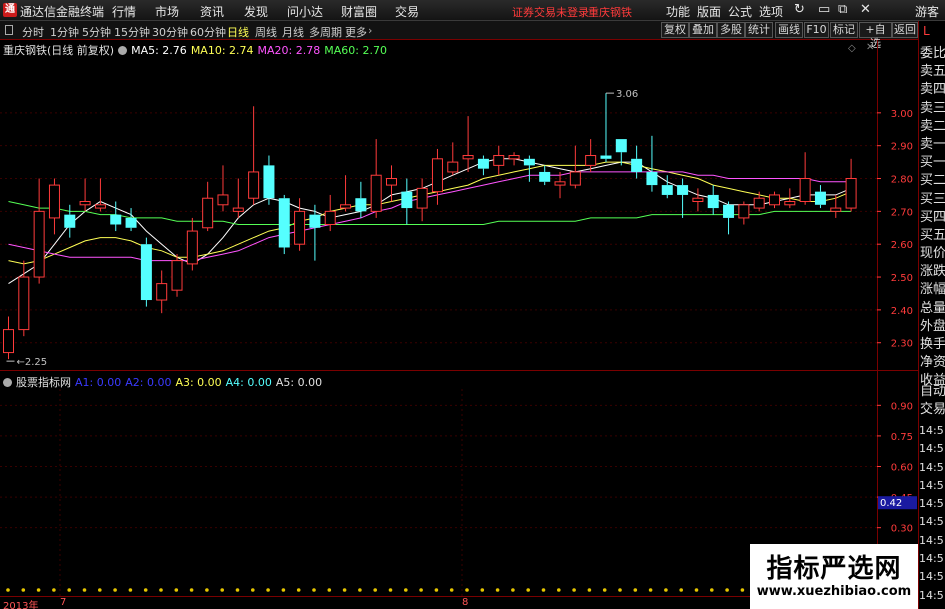 This screenshot has height=609, width=945. I want to click on panel-letter: L, so click(926, 31).